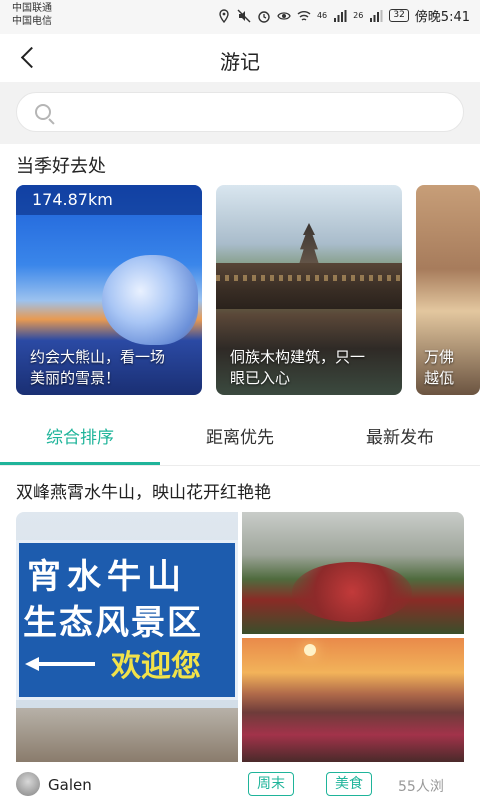  I want to click on photo-sun, so click(310, 650).